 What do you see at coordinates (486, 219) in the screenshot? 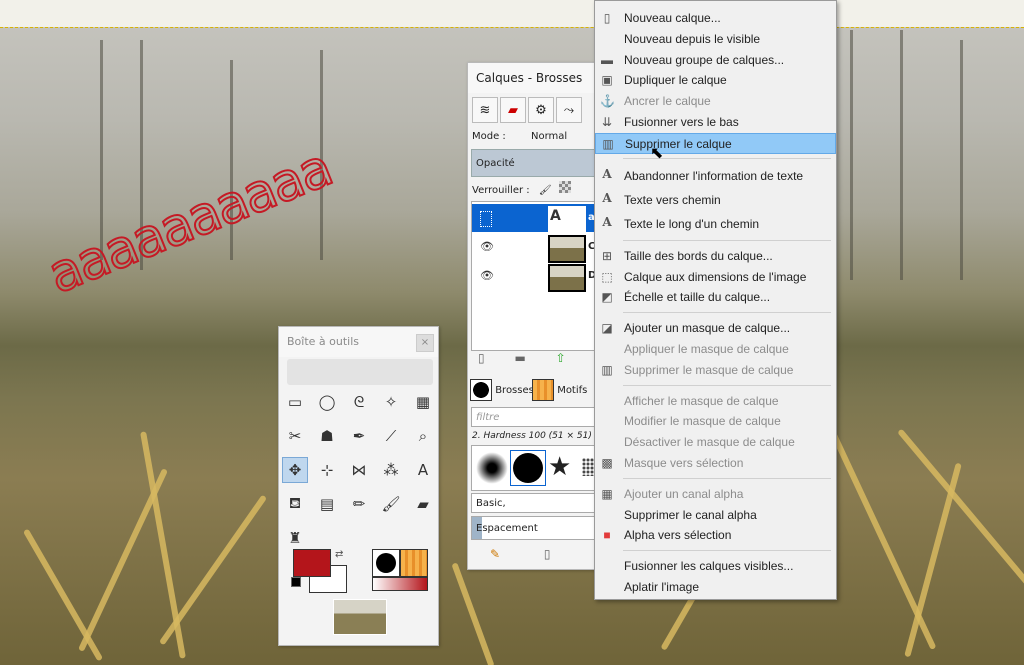
I see `visibility-eye-icon` at bounding box center [486, 219].